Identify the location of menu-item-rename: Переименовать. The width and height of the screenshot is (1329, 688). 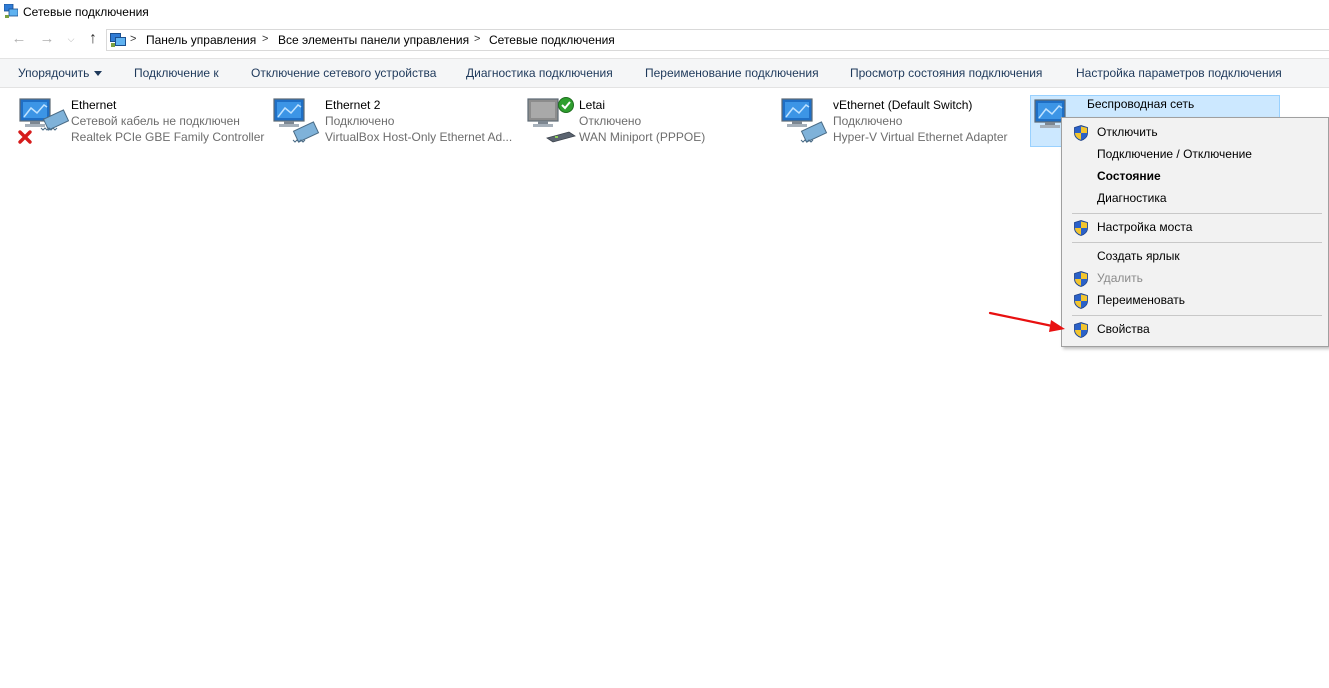
(1194, 301).